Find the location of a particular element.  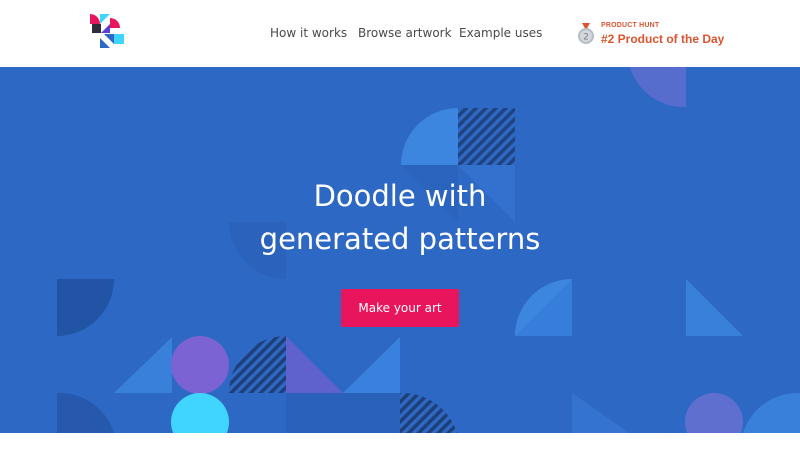

product-hunt-kicker: PRODUCT HUNT is located at coordinates (630, 25).